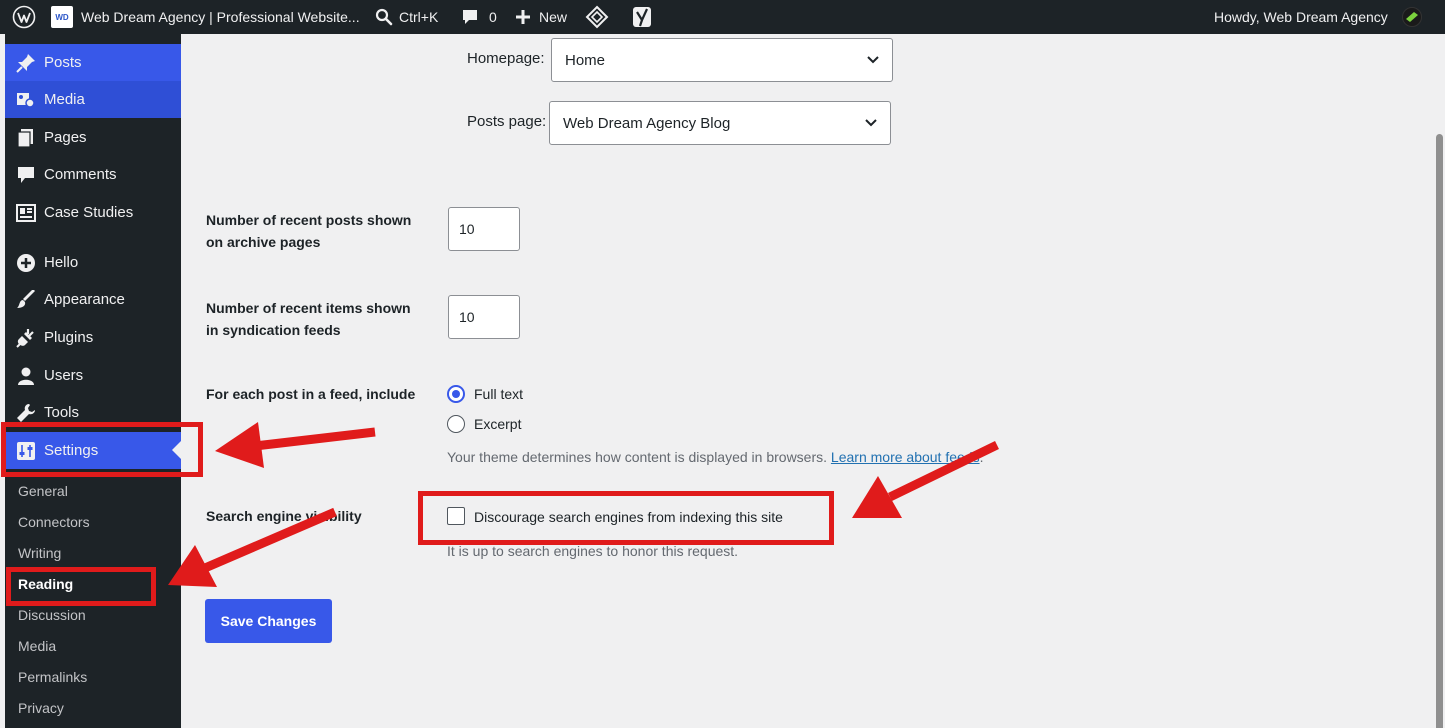 This screenshot has width=1445, height=728. I want to click on plug-icon, so click(26, 338).